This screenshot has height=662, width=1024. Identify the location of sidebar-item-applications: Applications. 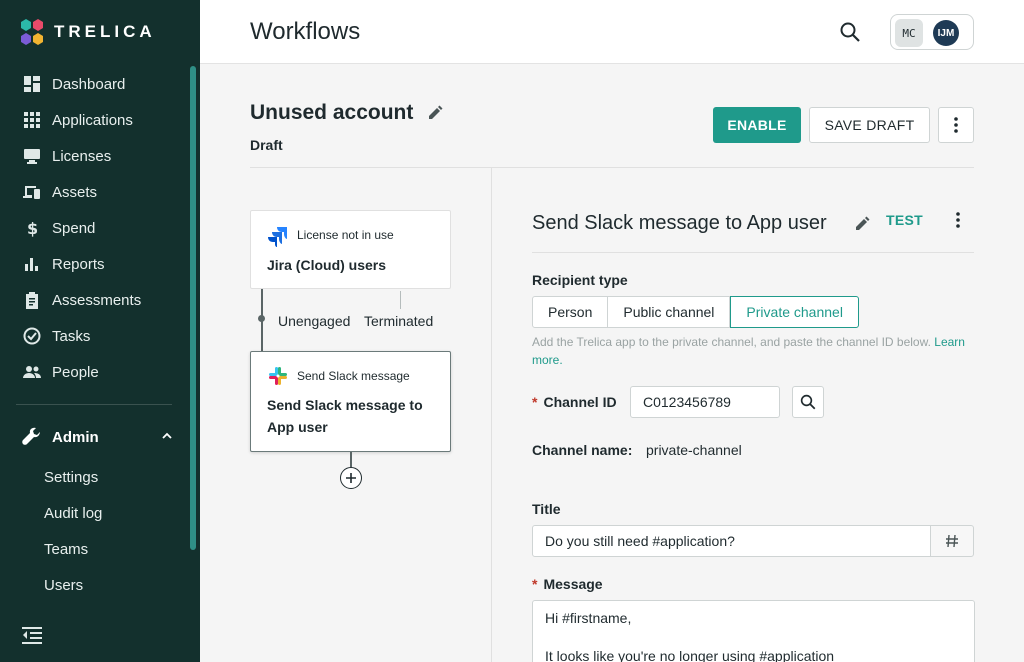
(93, 120).